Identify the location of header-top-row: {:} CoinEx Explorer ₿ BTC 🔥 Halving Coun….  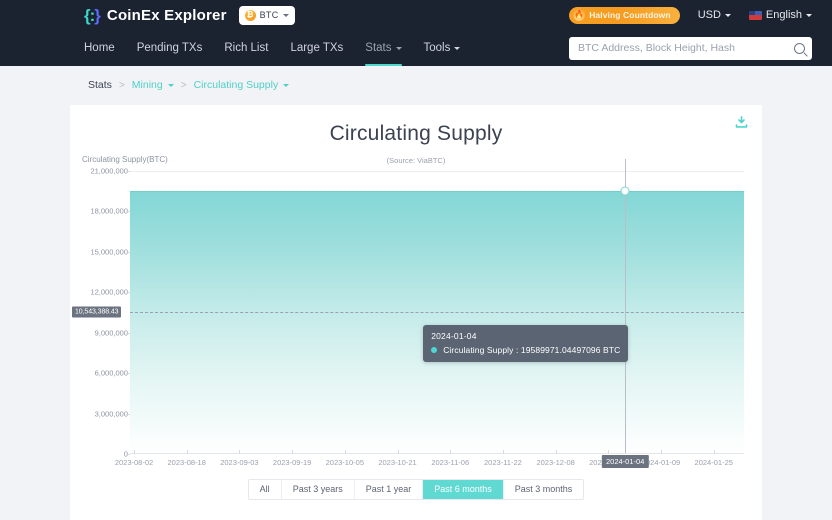
(416, 15).